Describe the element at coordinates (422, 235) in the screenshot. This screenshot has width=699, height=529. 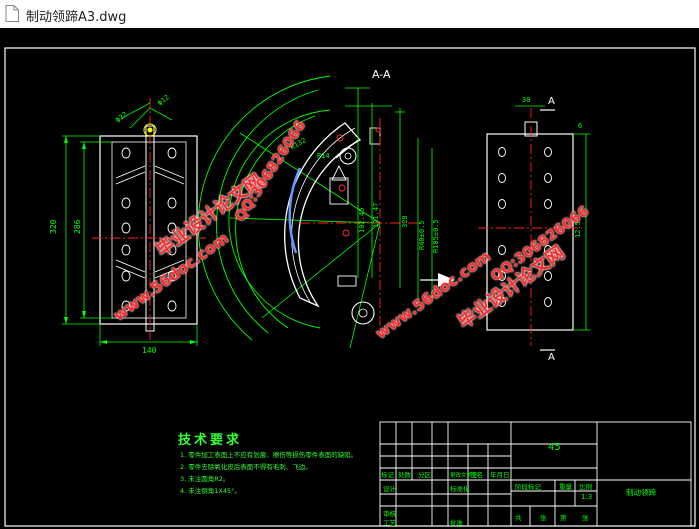
I see `dim-right-a: R40±0.5` at that location.